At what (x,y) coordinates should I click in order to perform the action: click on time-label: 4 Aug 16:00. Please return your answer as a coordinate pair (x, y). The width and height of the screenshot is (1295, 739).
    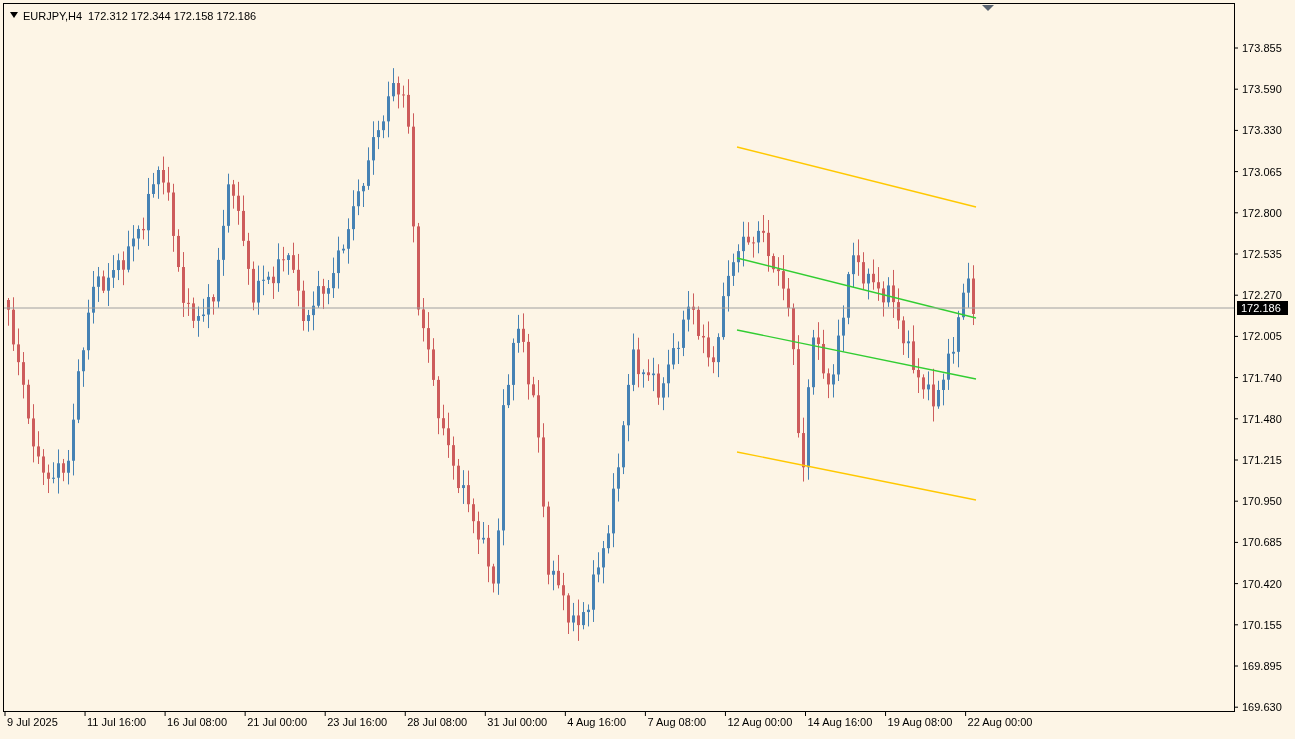
    Looking at the image, I should click on (597, 722).